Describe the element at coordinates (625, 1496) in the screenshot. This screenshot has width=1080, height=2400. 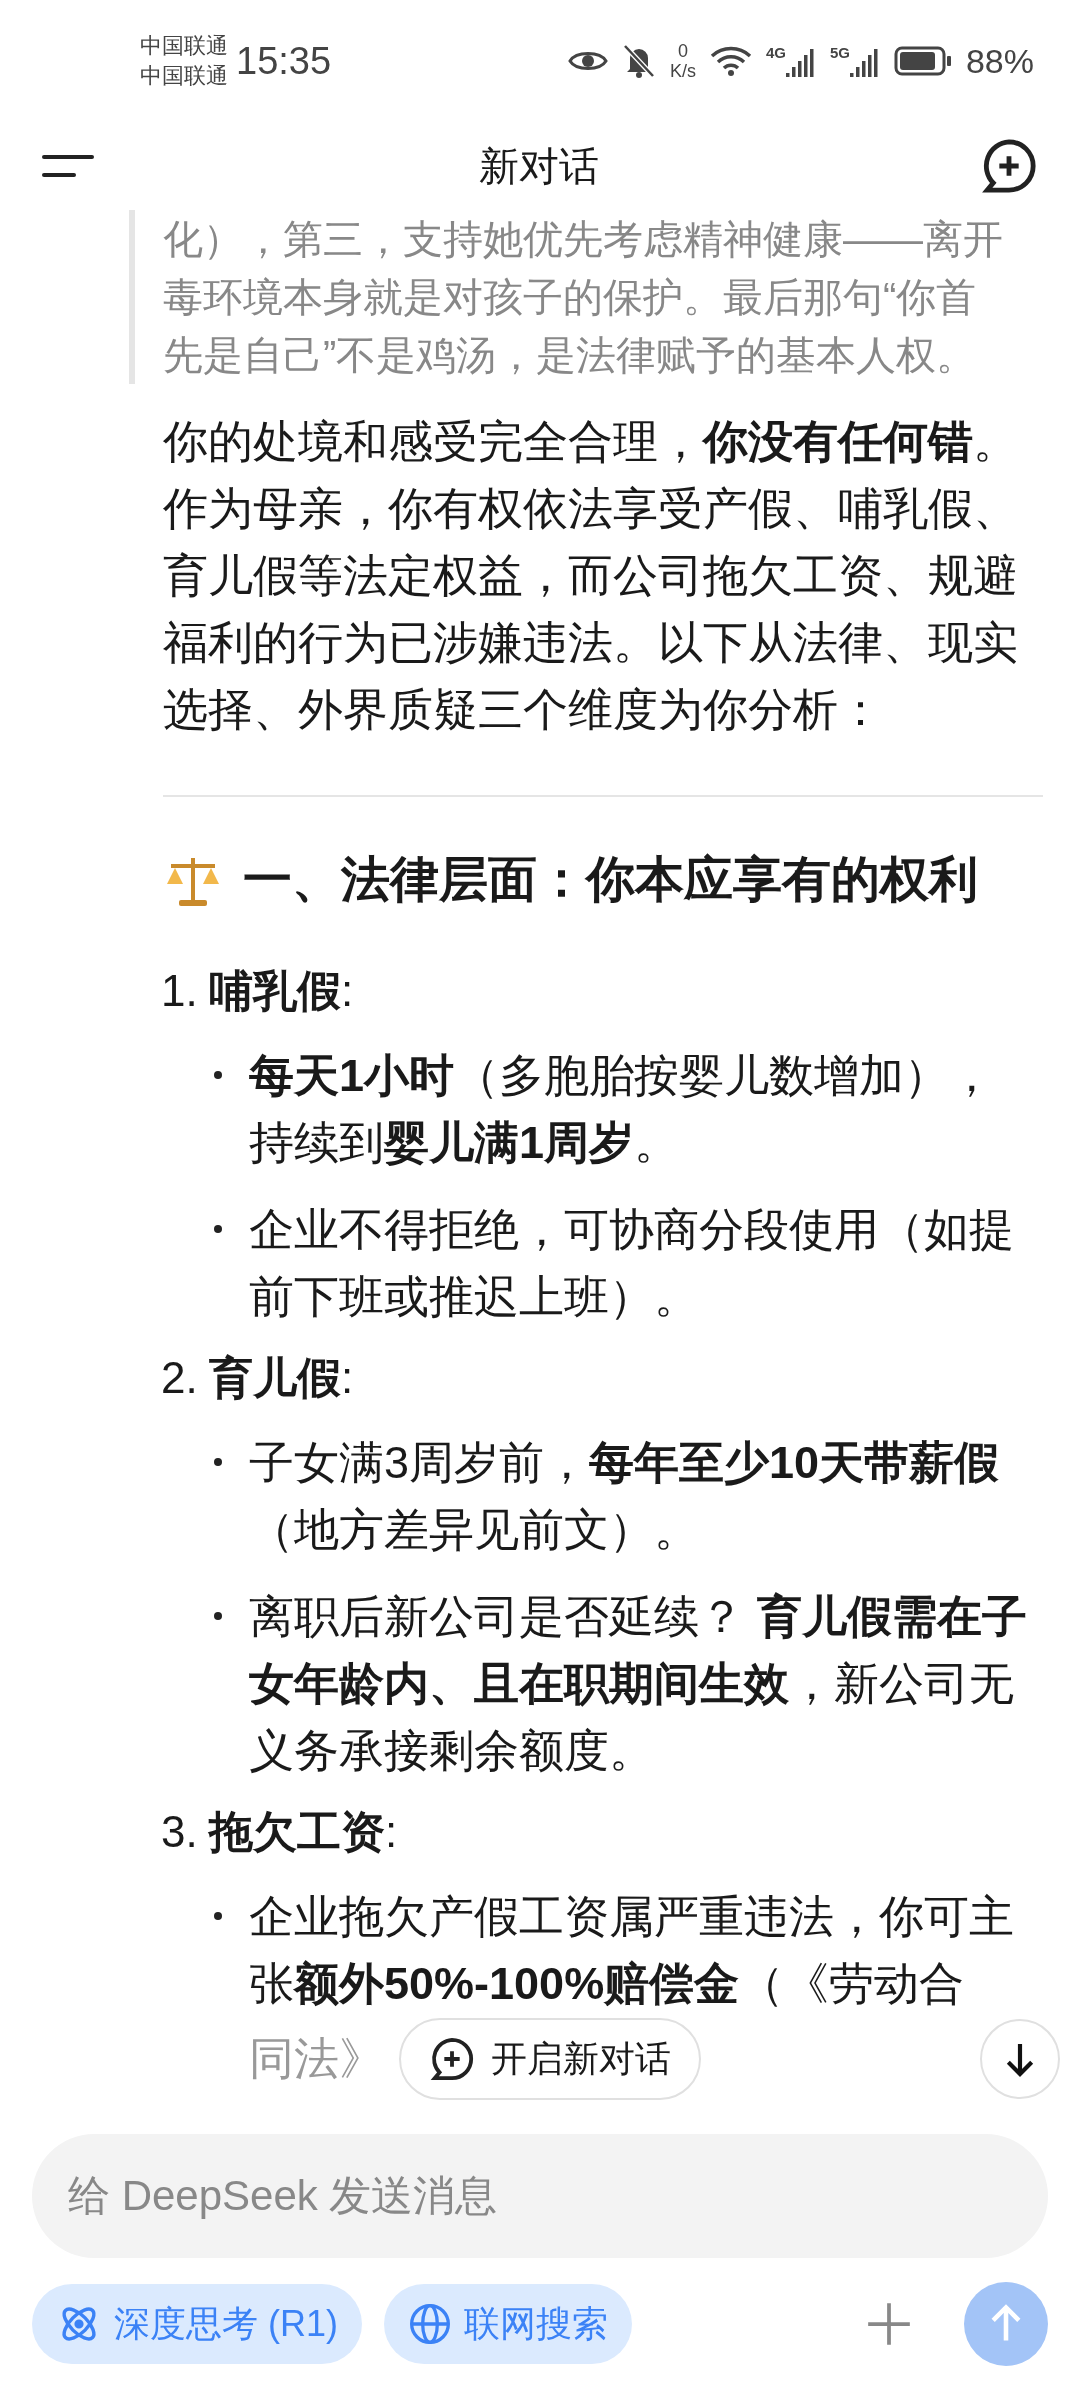
I see `bullet-text: 子女满3周岁前，每年至少10天带薪假（地方差异见前文）。` at that location.